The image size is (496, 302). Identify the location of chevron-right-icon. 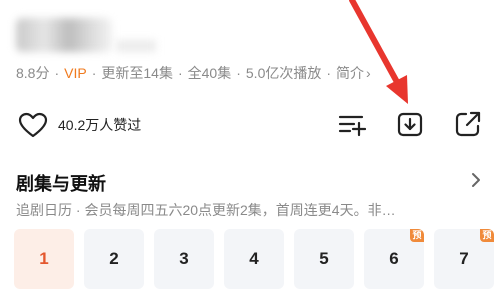
(476, 180).